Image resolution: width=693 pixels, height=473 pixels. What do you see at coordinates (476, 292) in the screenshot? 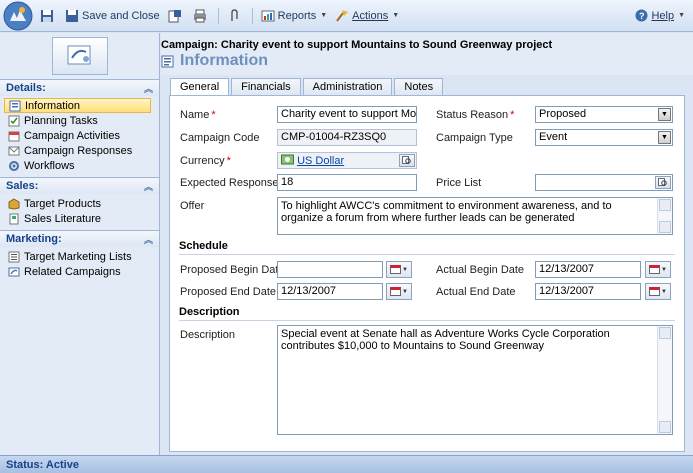
I see `actual-end-label: Actual End Date` at bounding box center [476, 292].